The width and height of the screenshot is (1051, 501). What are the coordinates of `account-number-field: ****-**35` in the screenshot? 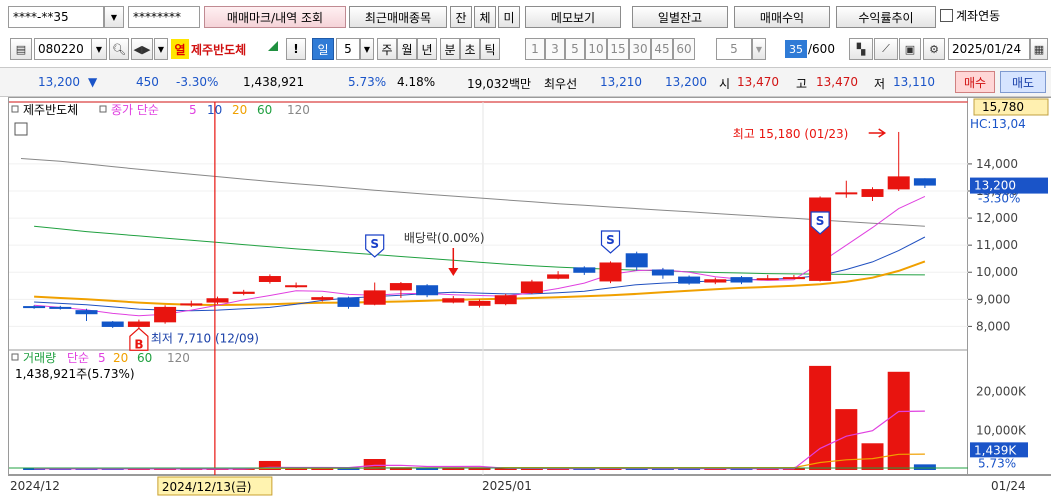 It's located at (56, 17).